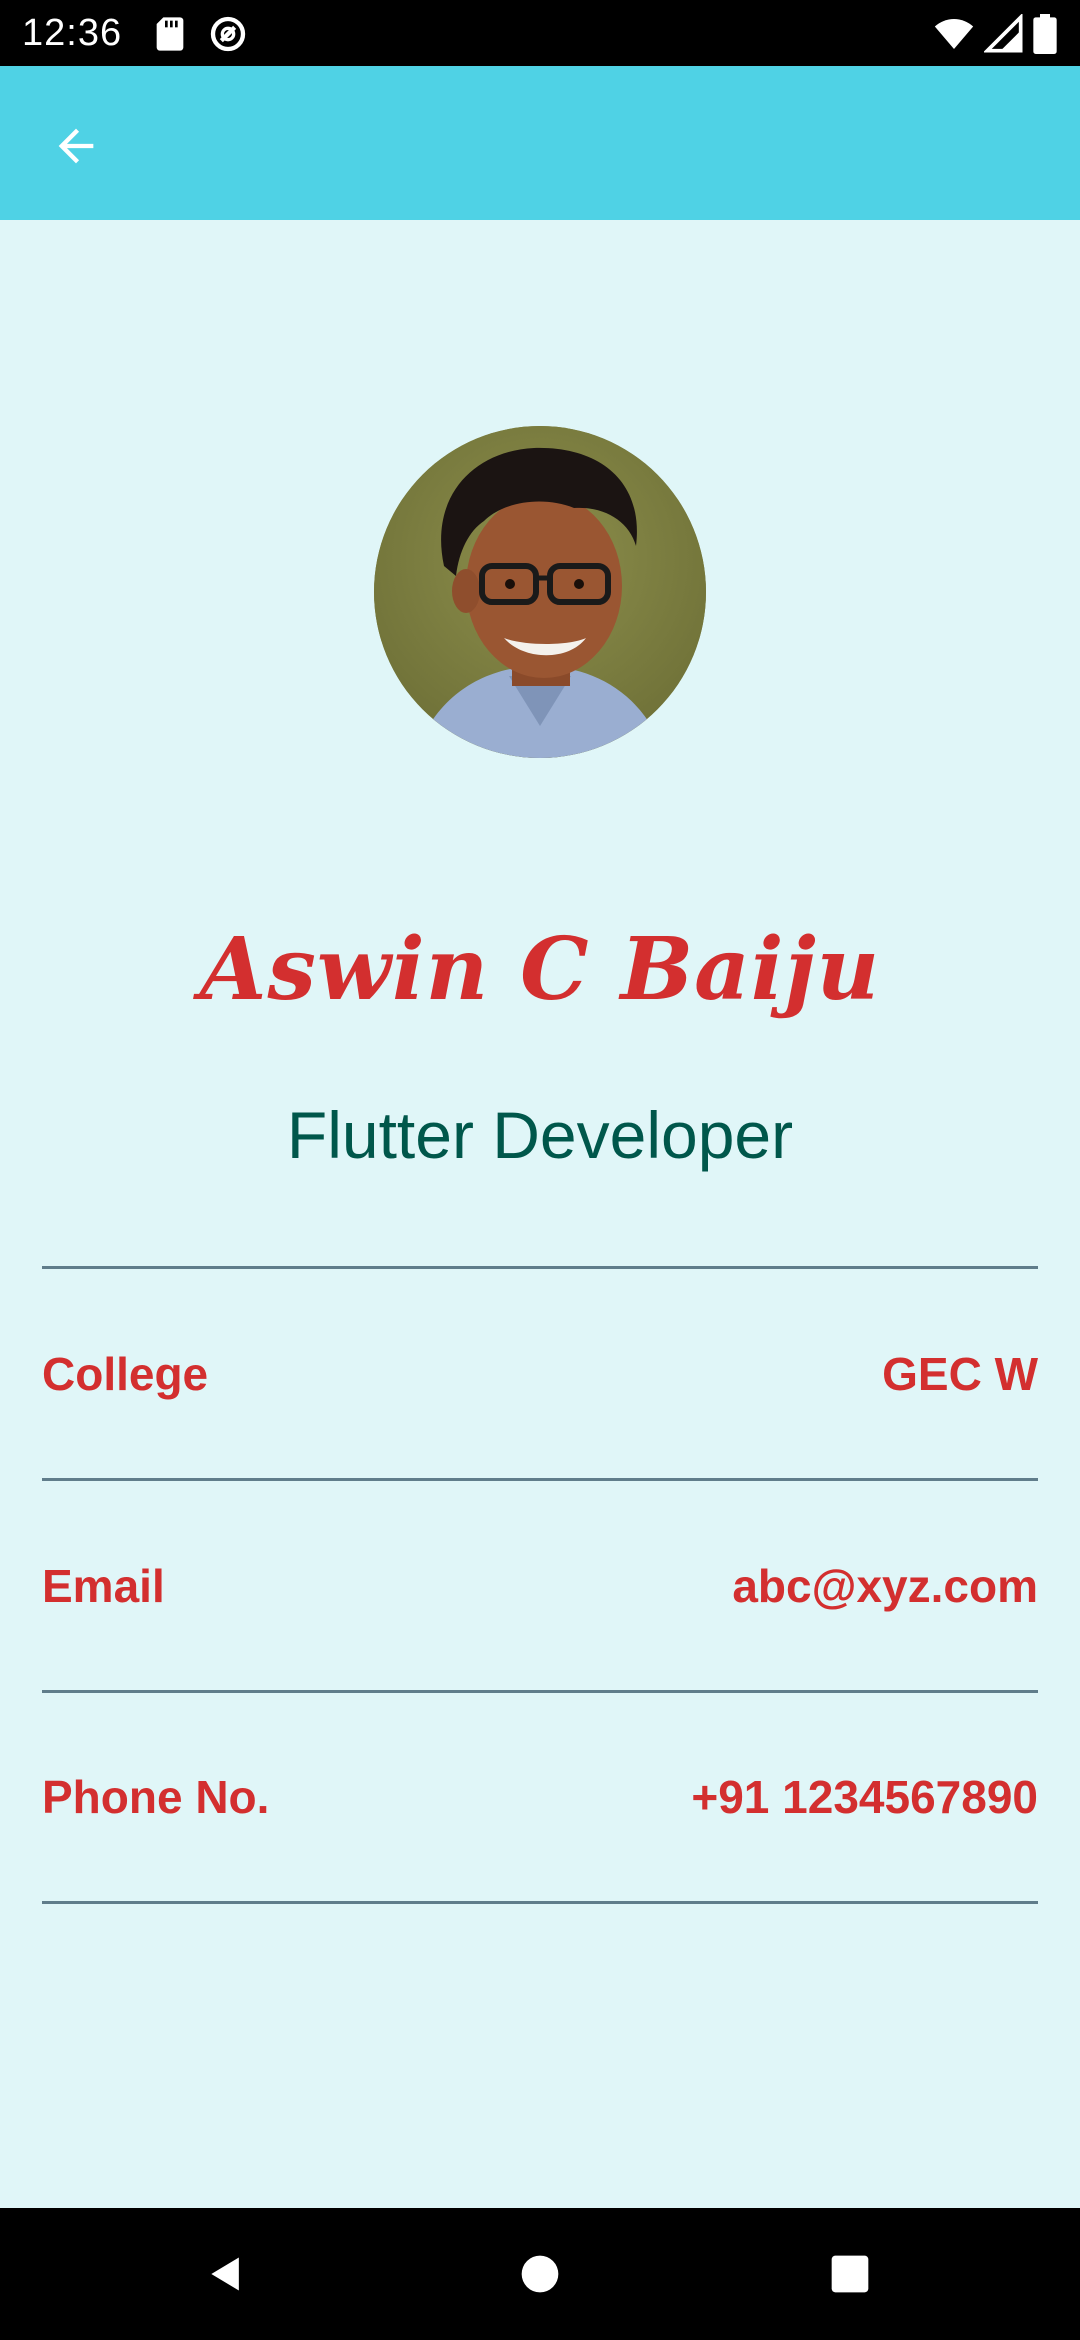 Image resolution: width=1080 pixels, height=2340 pixels. What do you see at coordinates (540, 1586) in the screenshot?
I see `info-row-email: Email abc@xyz.com` at bounding box center [540, 1586].